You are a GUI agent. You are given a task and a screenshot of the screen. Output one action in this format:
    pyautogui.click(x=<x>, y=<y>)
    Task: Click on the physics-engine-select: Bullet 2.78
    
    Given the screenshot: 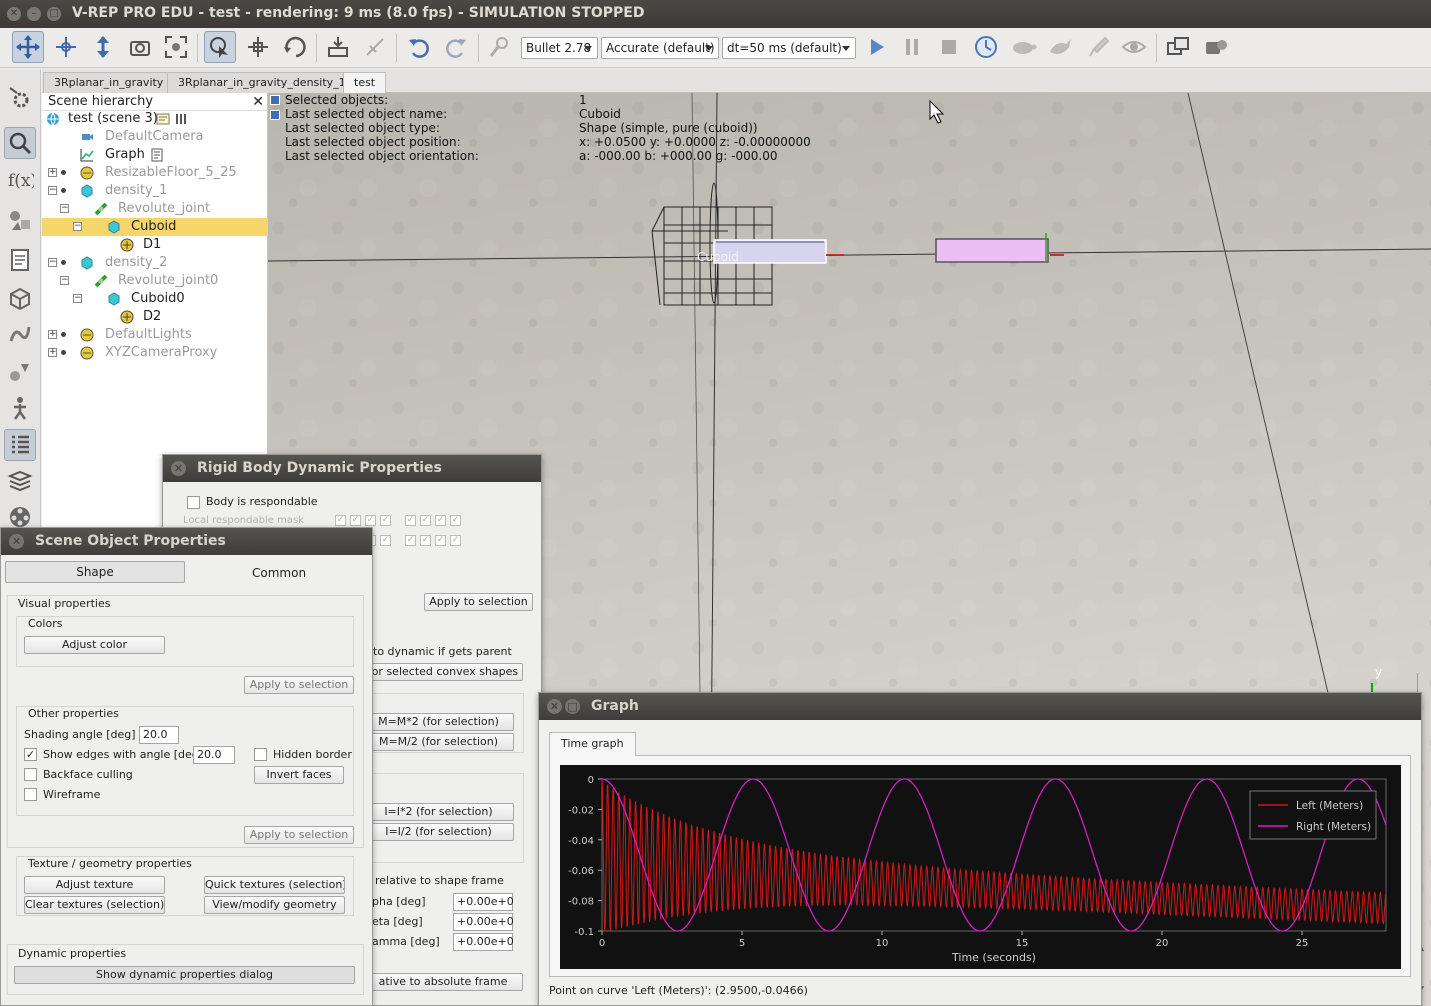 What is the action you would take?
    pyautogui.click(x=559, y=48)
    